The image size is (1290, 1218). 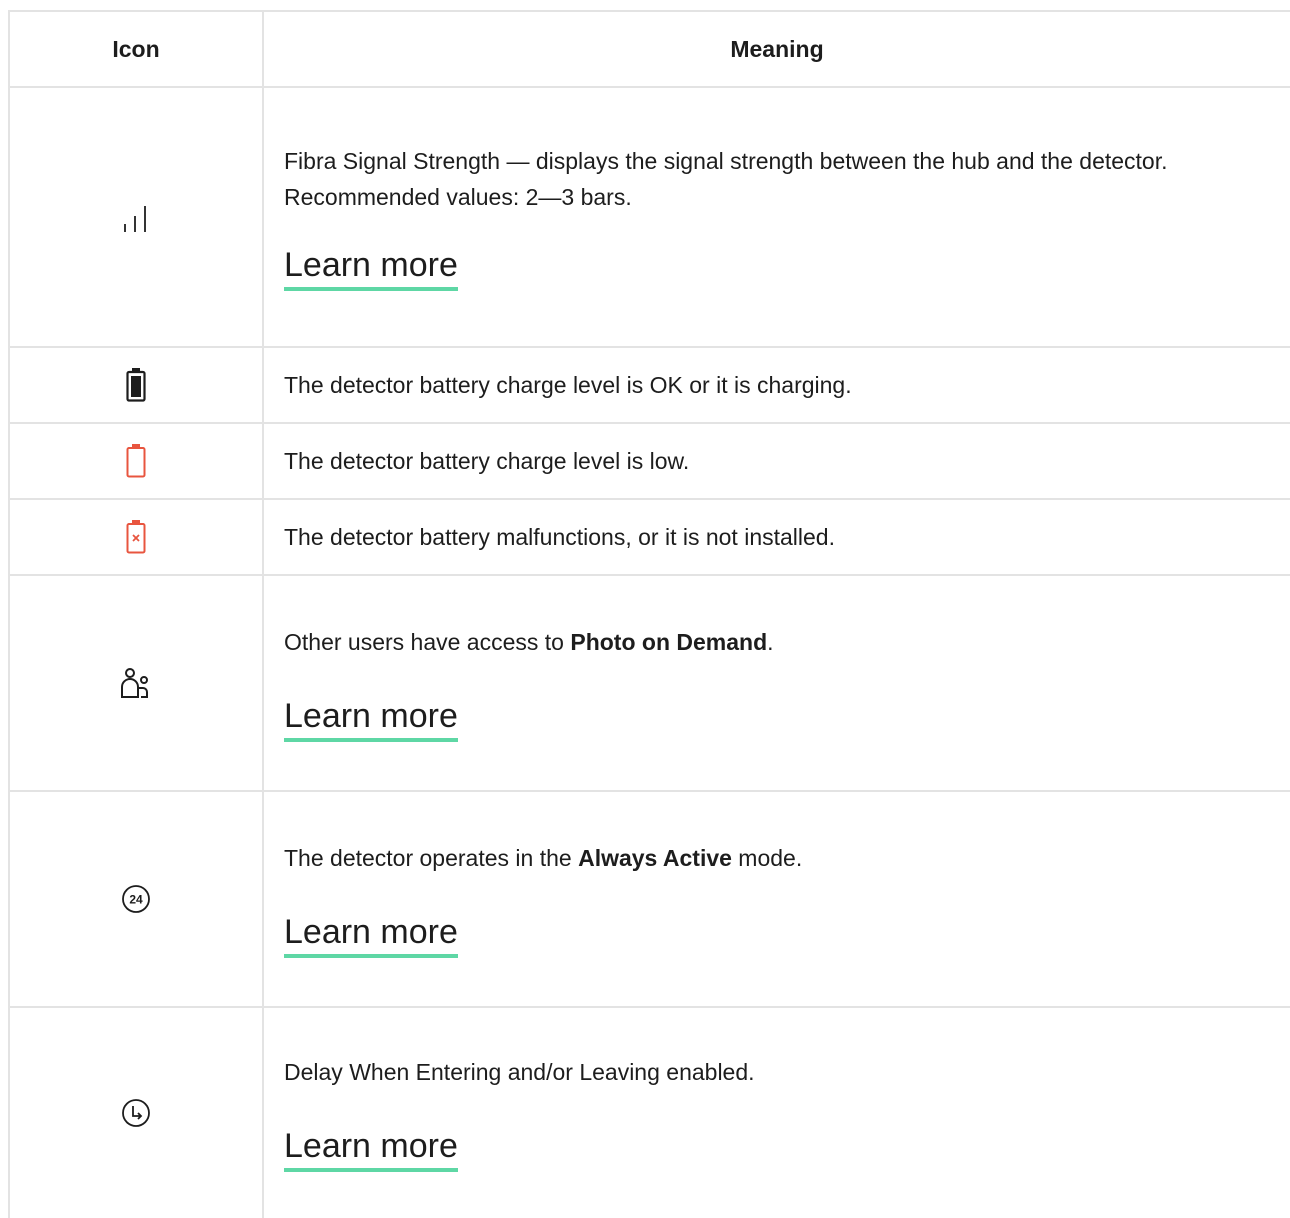 I want to click on signal-strength-icon, so click(x=135, y=219).